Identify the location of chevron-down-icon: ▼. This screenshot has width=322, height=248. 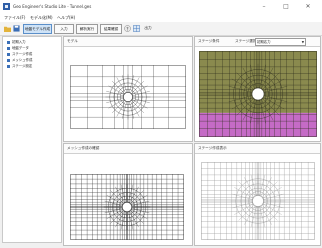
(302, 42).